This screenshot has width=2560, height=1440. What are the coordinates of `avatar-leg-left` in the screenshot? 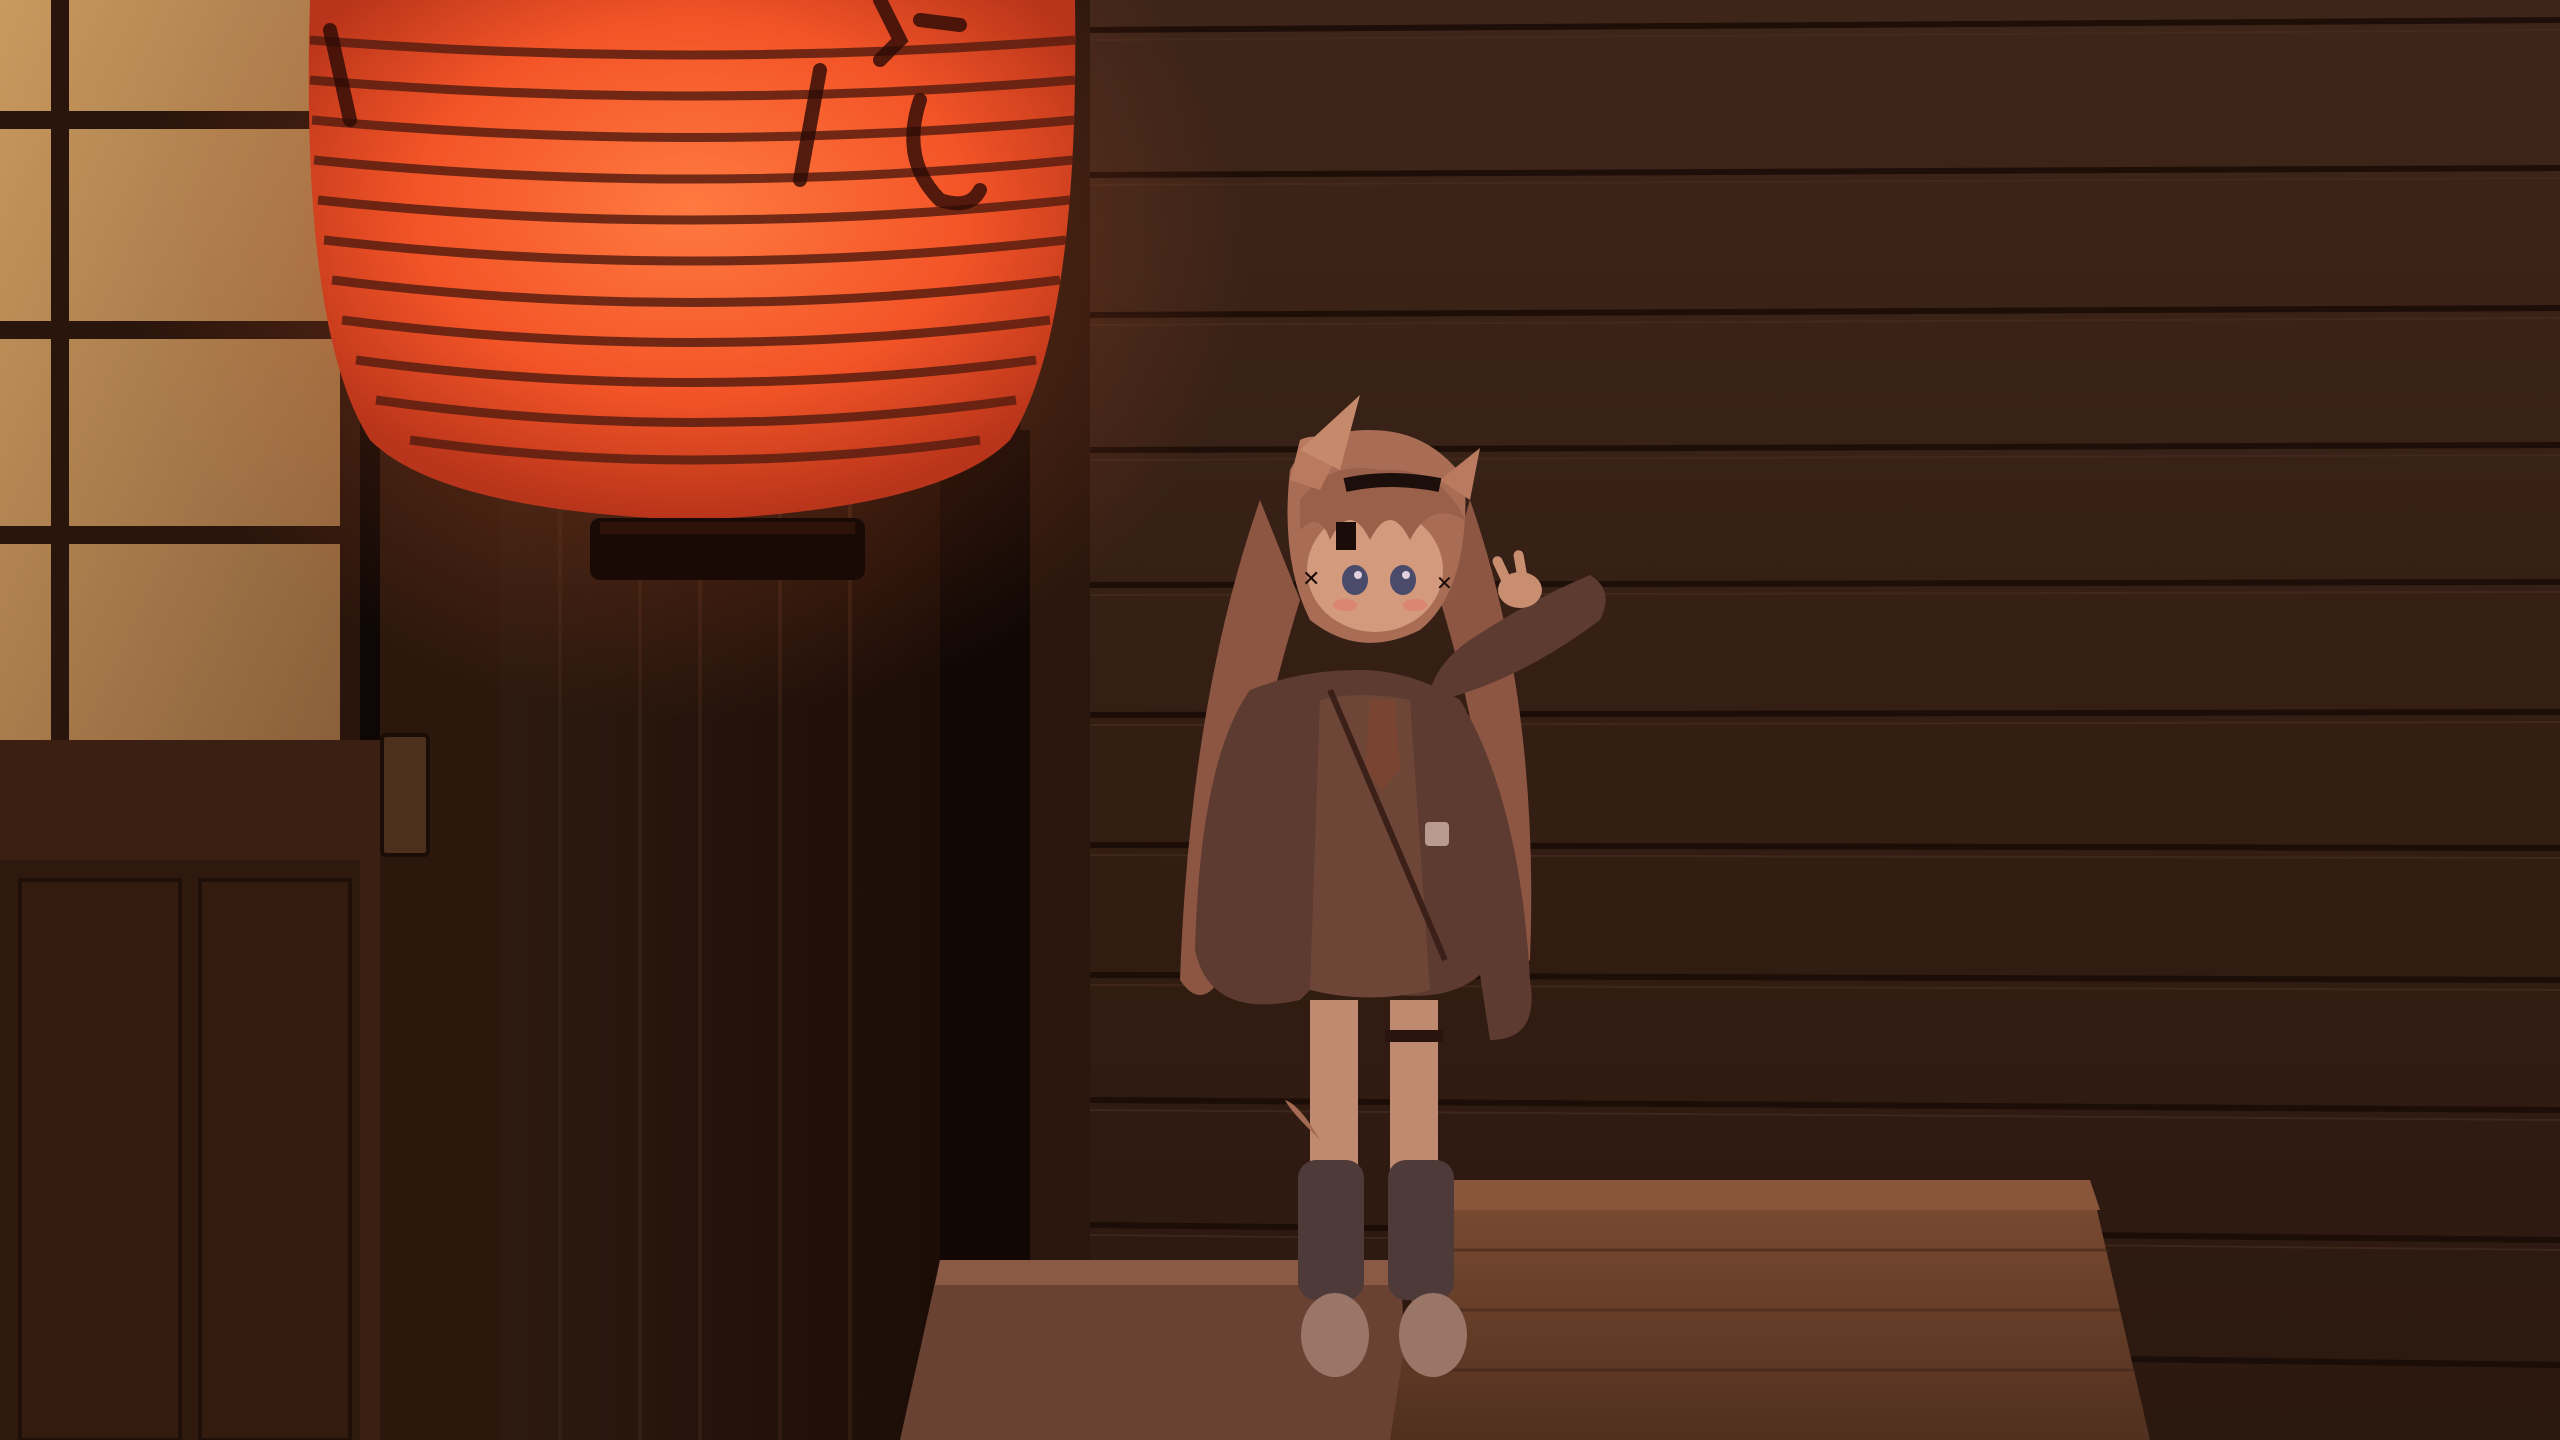 It's located at (1334, 1090).